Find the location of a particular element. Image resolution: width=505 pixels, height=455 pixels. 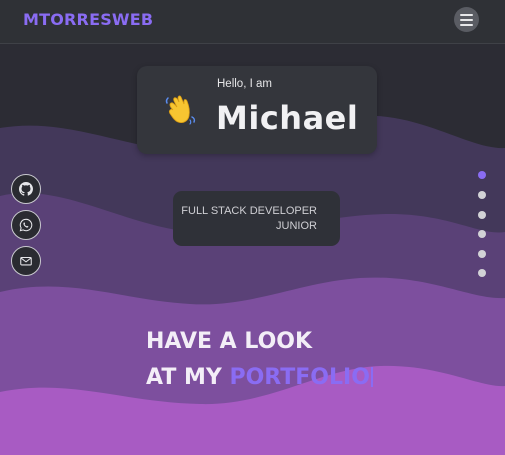

waving-hand-icon is located at coordinates (180, 110).